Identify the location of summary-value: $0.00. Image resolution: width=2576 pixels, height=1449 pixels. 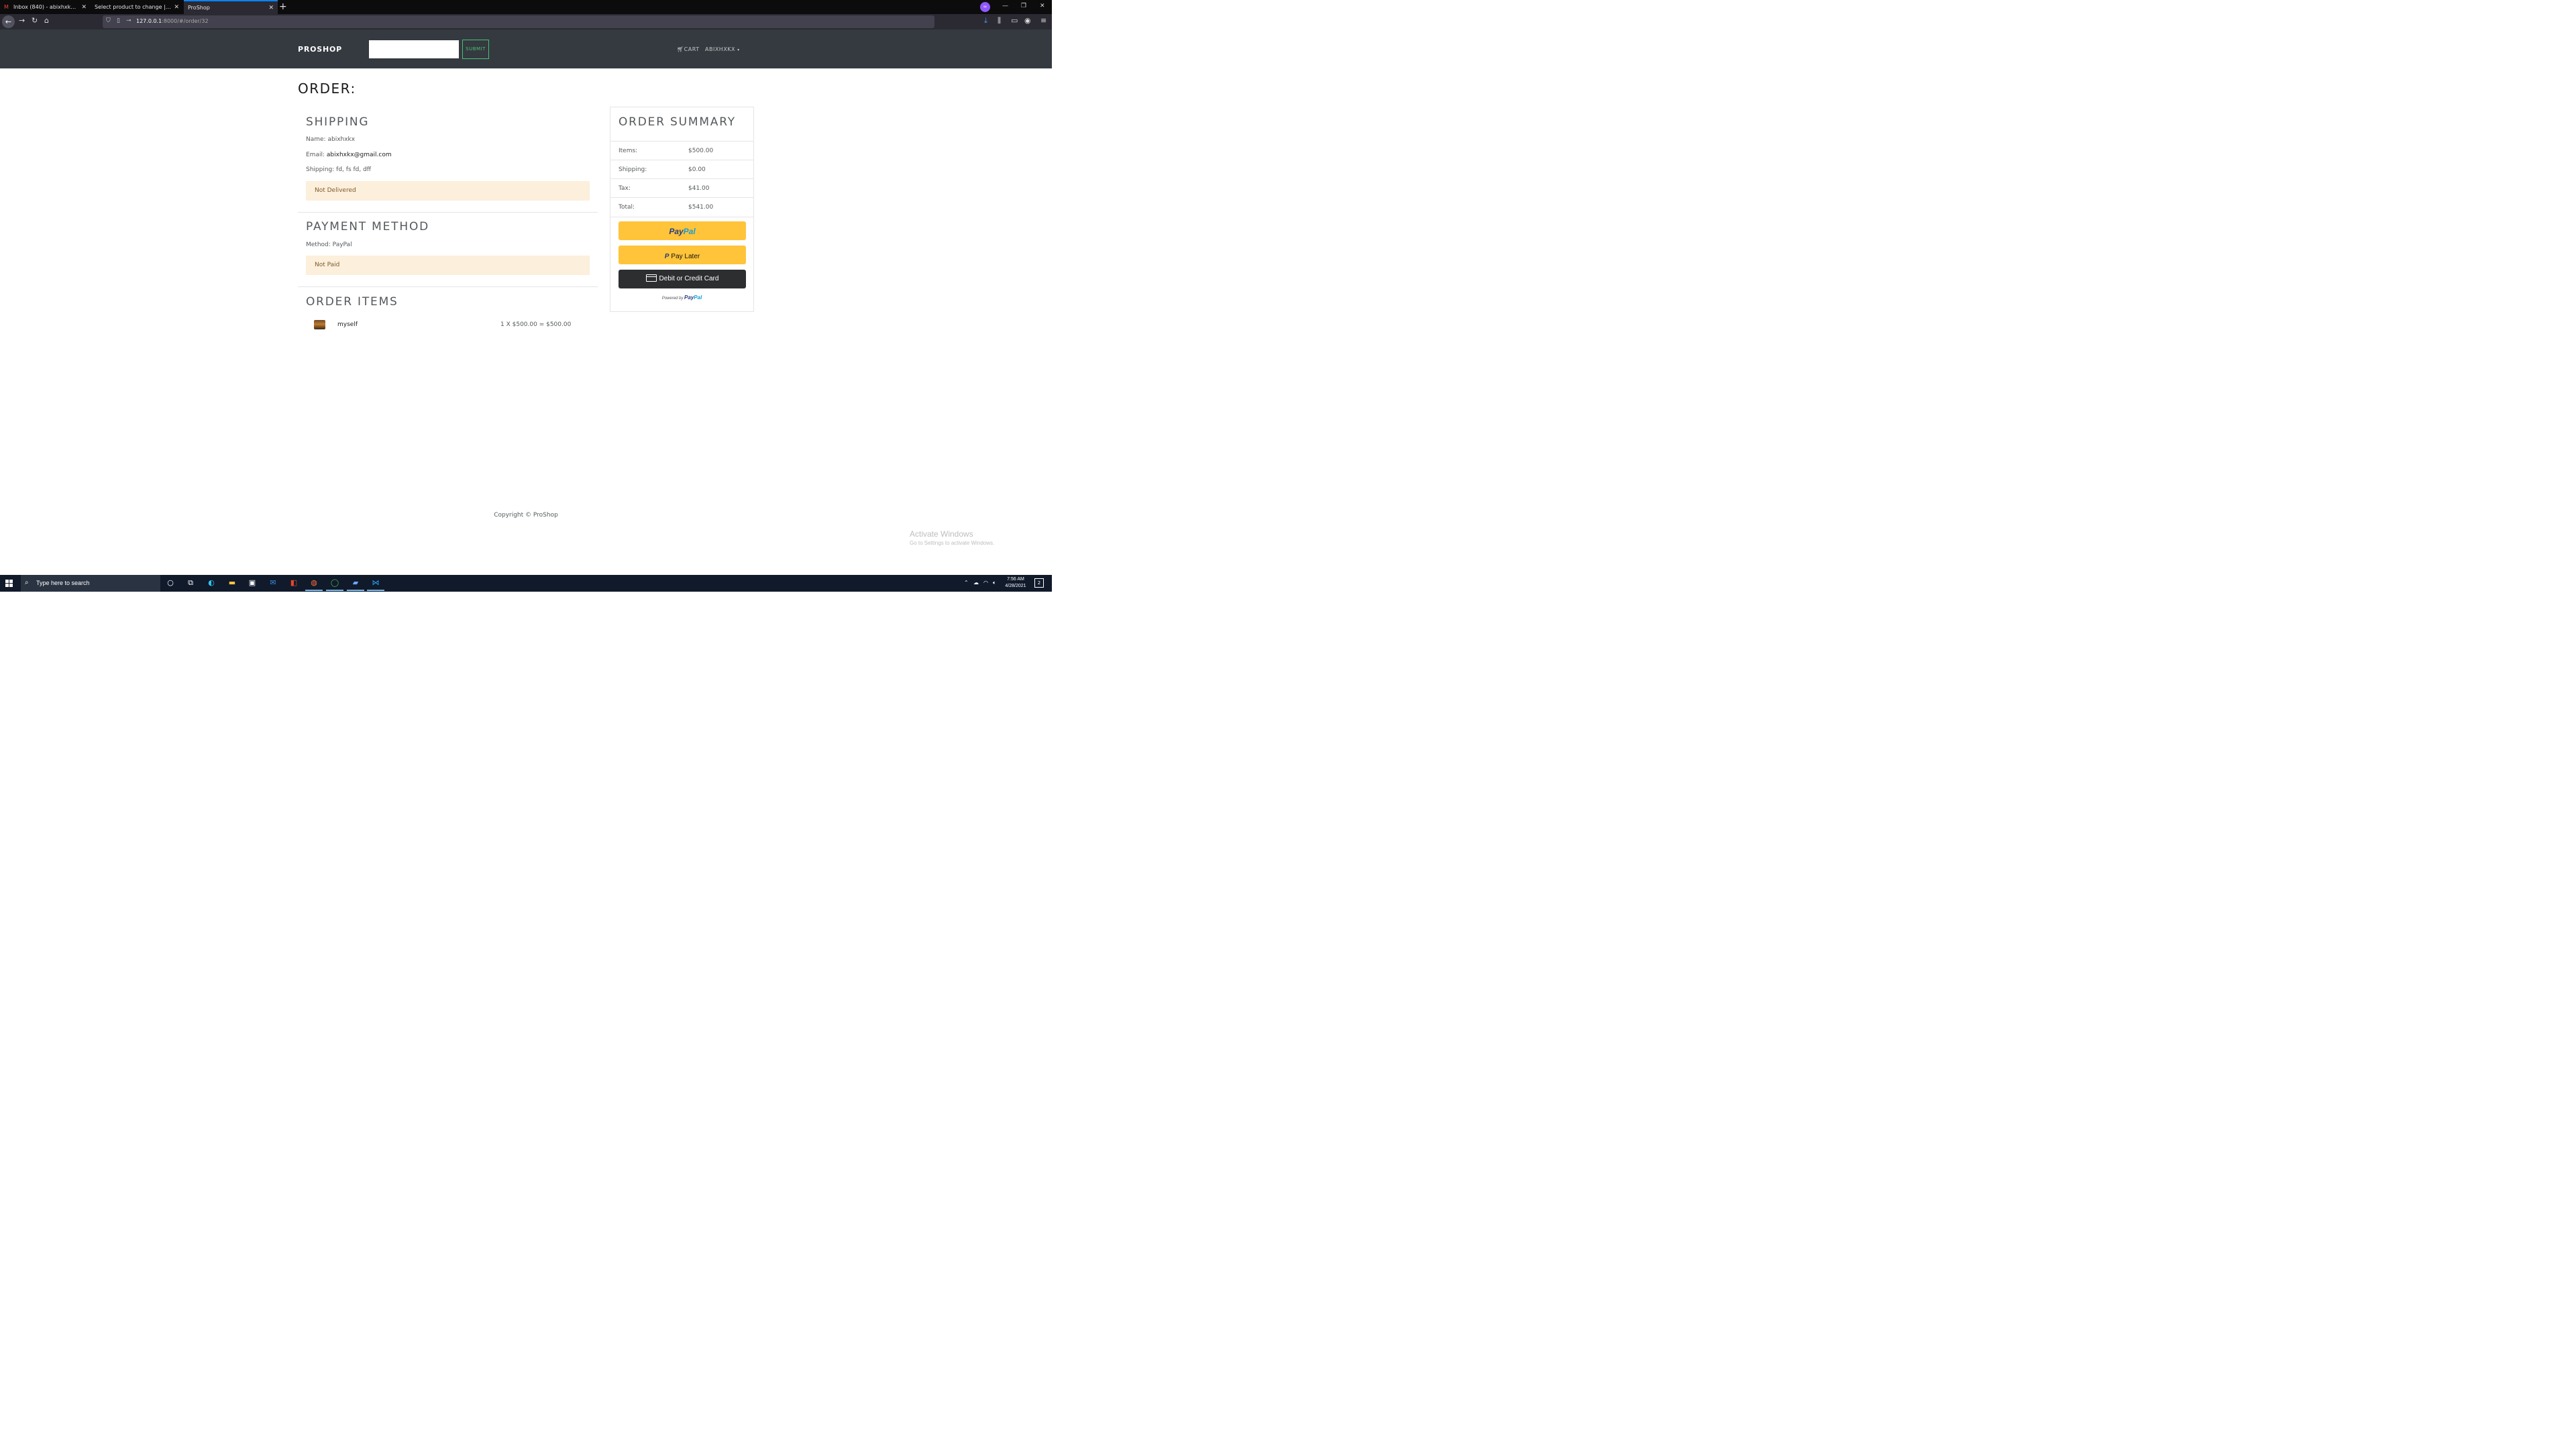
(697, 169).